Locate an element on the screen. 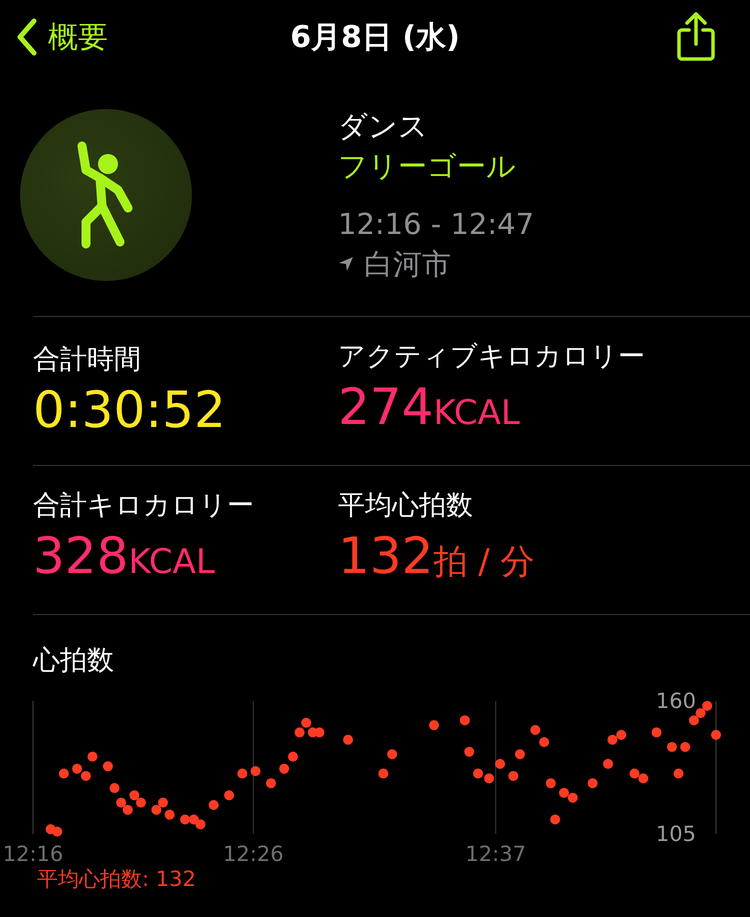 The height and width of the screenshot is (917, 750). workout-time-range: 12:16 - 12:47 is located at coordinates (436, 224).